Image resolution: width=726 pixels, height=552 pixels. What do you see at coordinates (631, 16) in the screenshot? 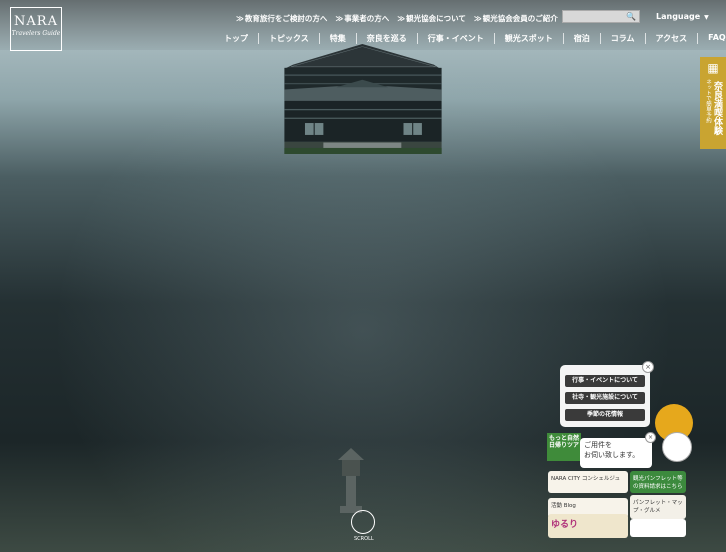
I see `search-icon: 🔍` at bounding box center [631, 16].